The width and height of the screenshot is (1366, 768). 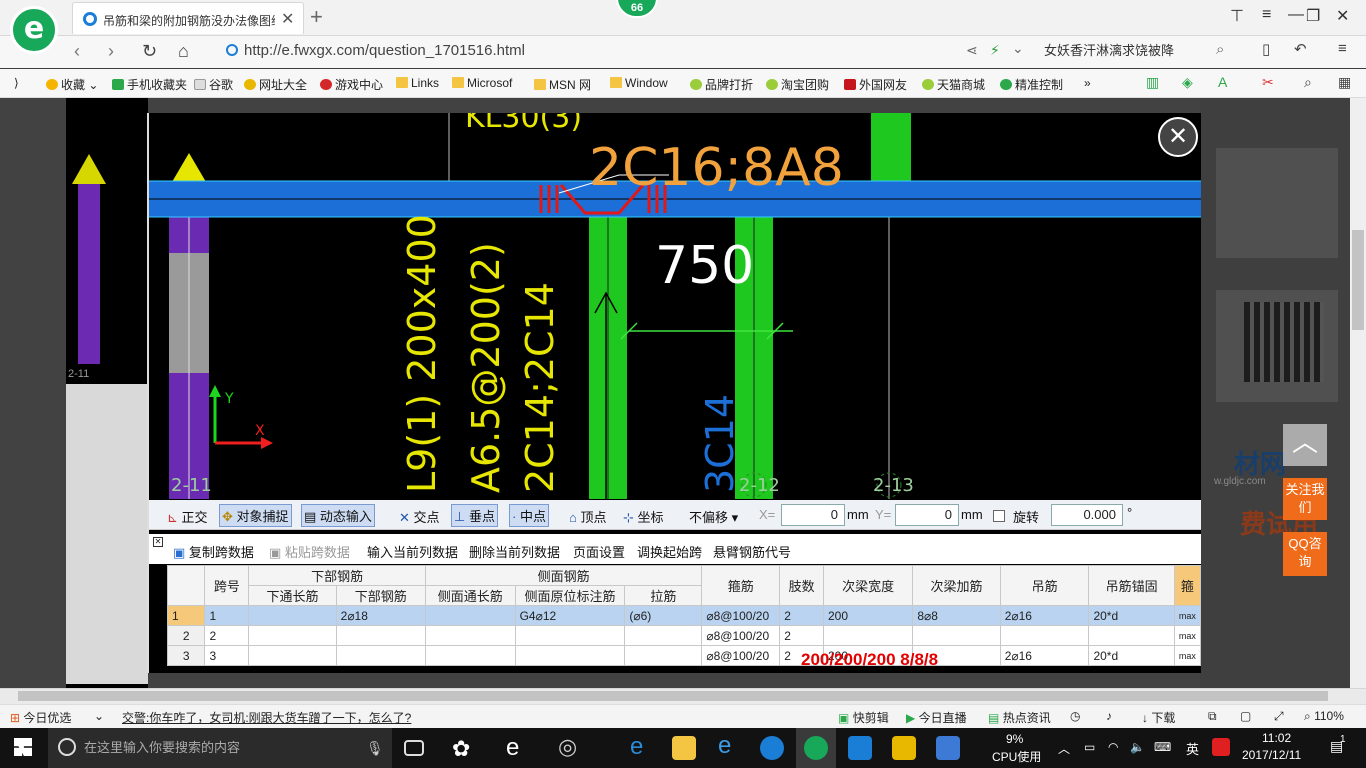 What do you see at coordinates (643, 516) in the screenshot?
I see `coord-button: ⊹ 坐标` at bounding box center [643, 516].